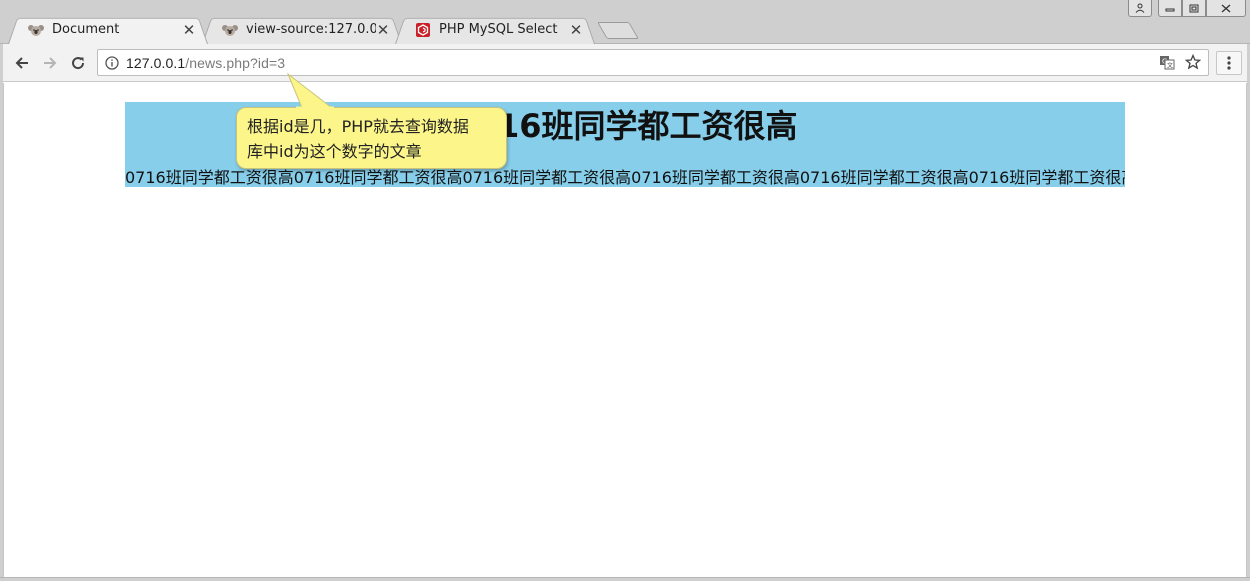  I want to click on window-frame-bottom, so click(625, 579).